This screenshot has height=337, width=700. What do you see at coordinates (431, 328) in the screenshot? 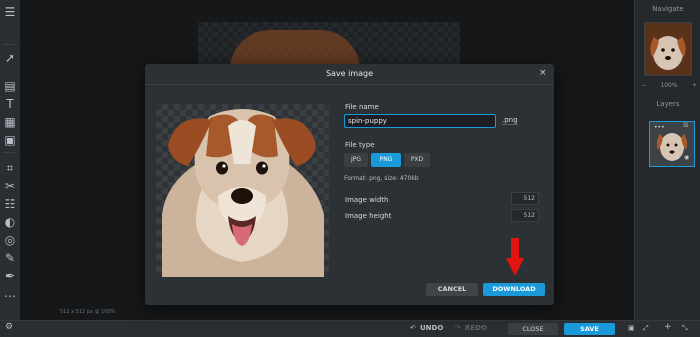
I see `undo-button: UNDO` at bounding box center [431, 328].